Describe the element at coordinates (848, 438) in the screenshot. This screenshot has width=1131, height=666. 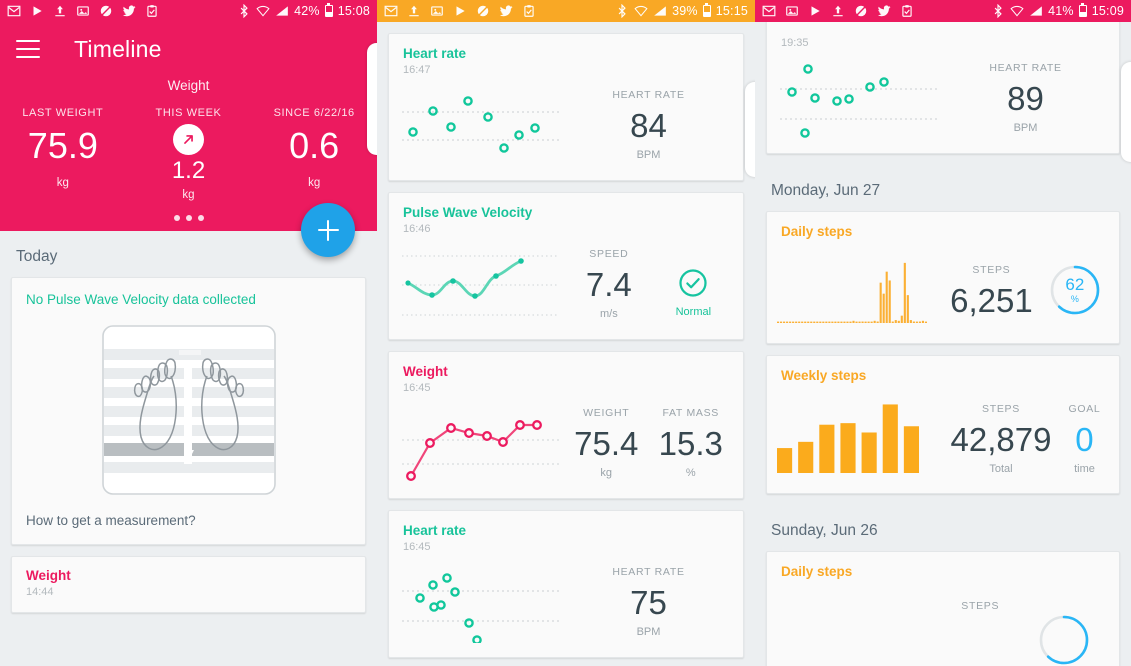
I see `weekly-steps-bars` at that location.